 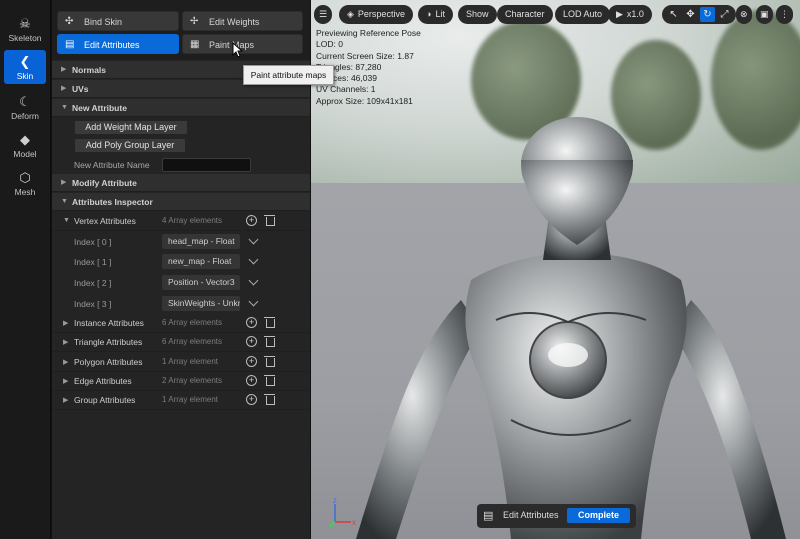 What do you see at coordinates (440, 14) in the screenshot?
I see `lit-label: Lit` at bounding box center [440, 14].